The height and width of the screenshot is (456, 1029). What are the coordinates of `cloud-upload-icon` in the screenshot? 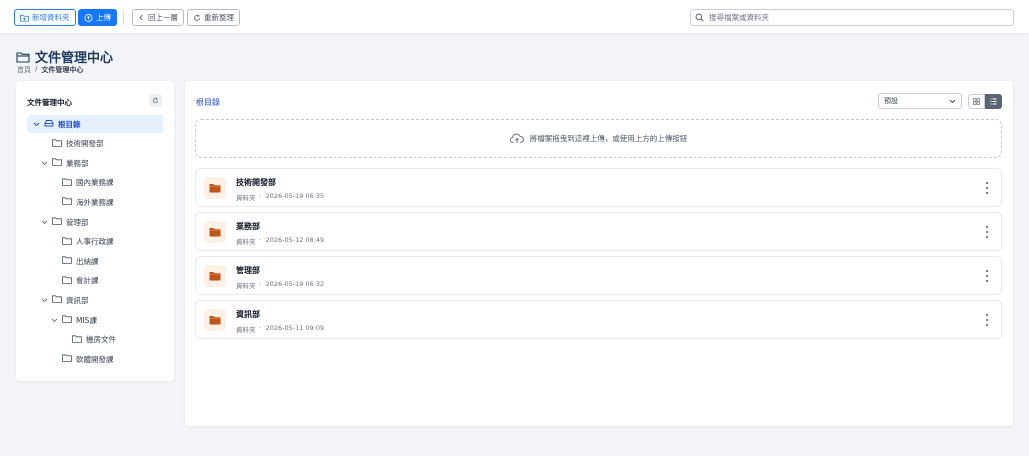 It's located at (516, 138).